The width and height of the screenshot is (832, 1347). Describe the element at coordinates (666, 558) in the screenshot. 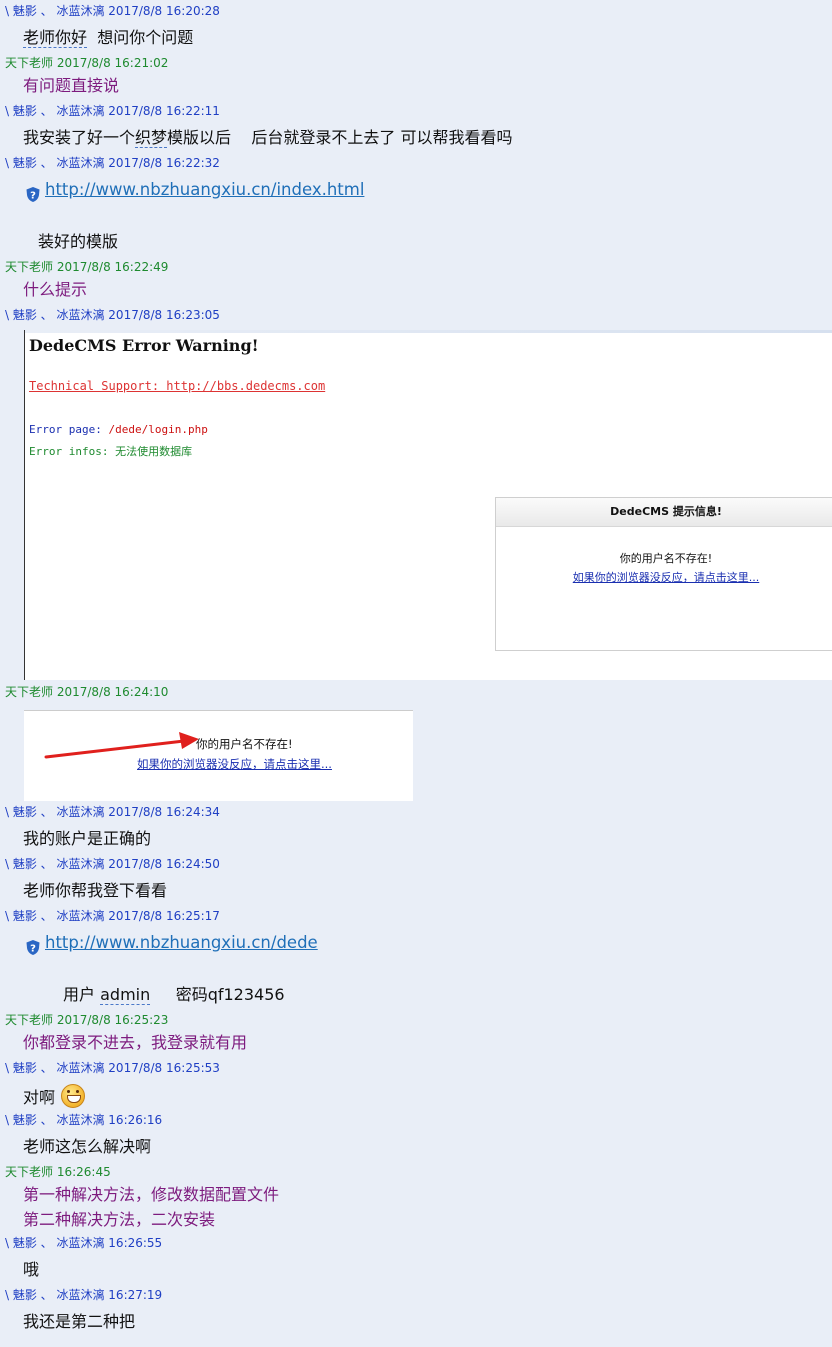

I see `message-box-text: 你的用户名不存在!` at that location.